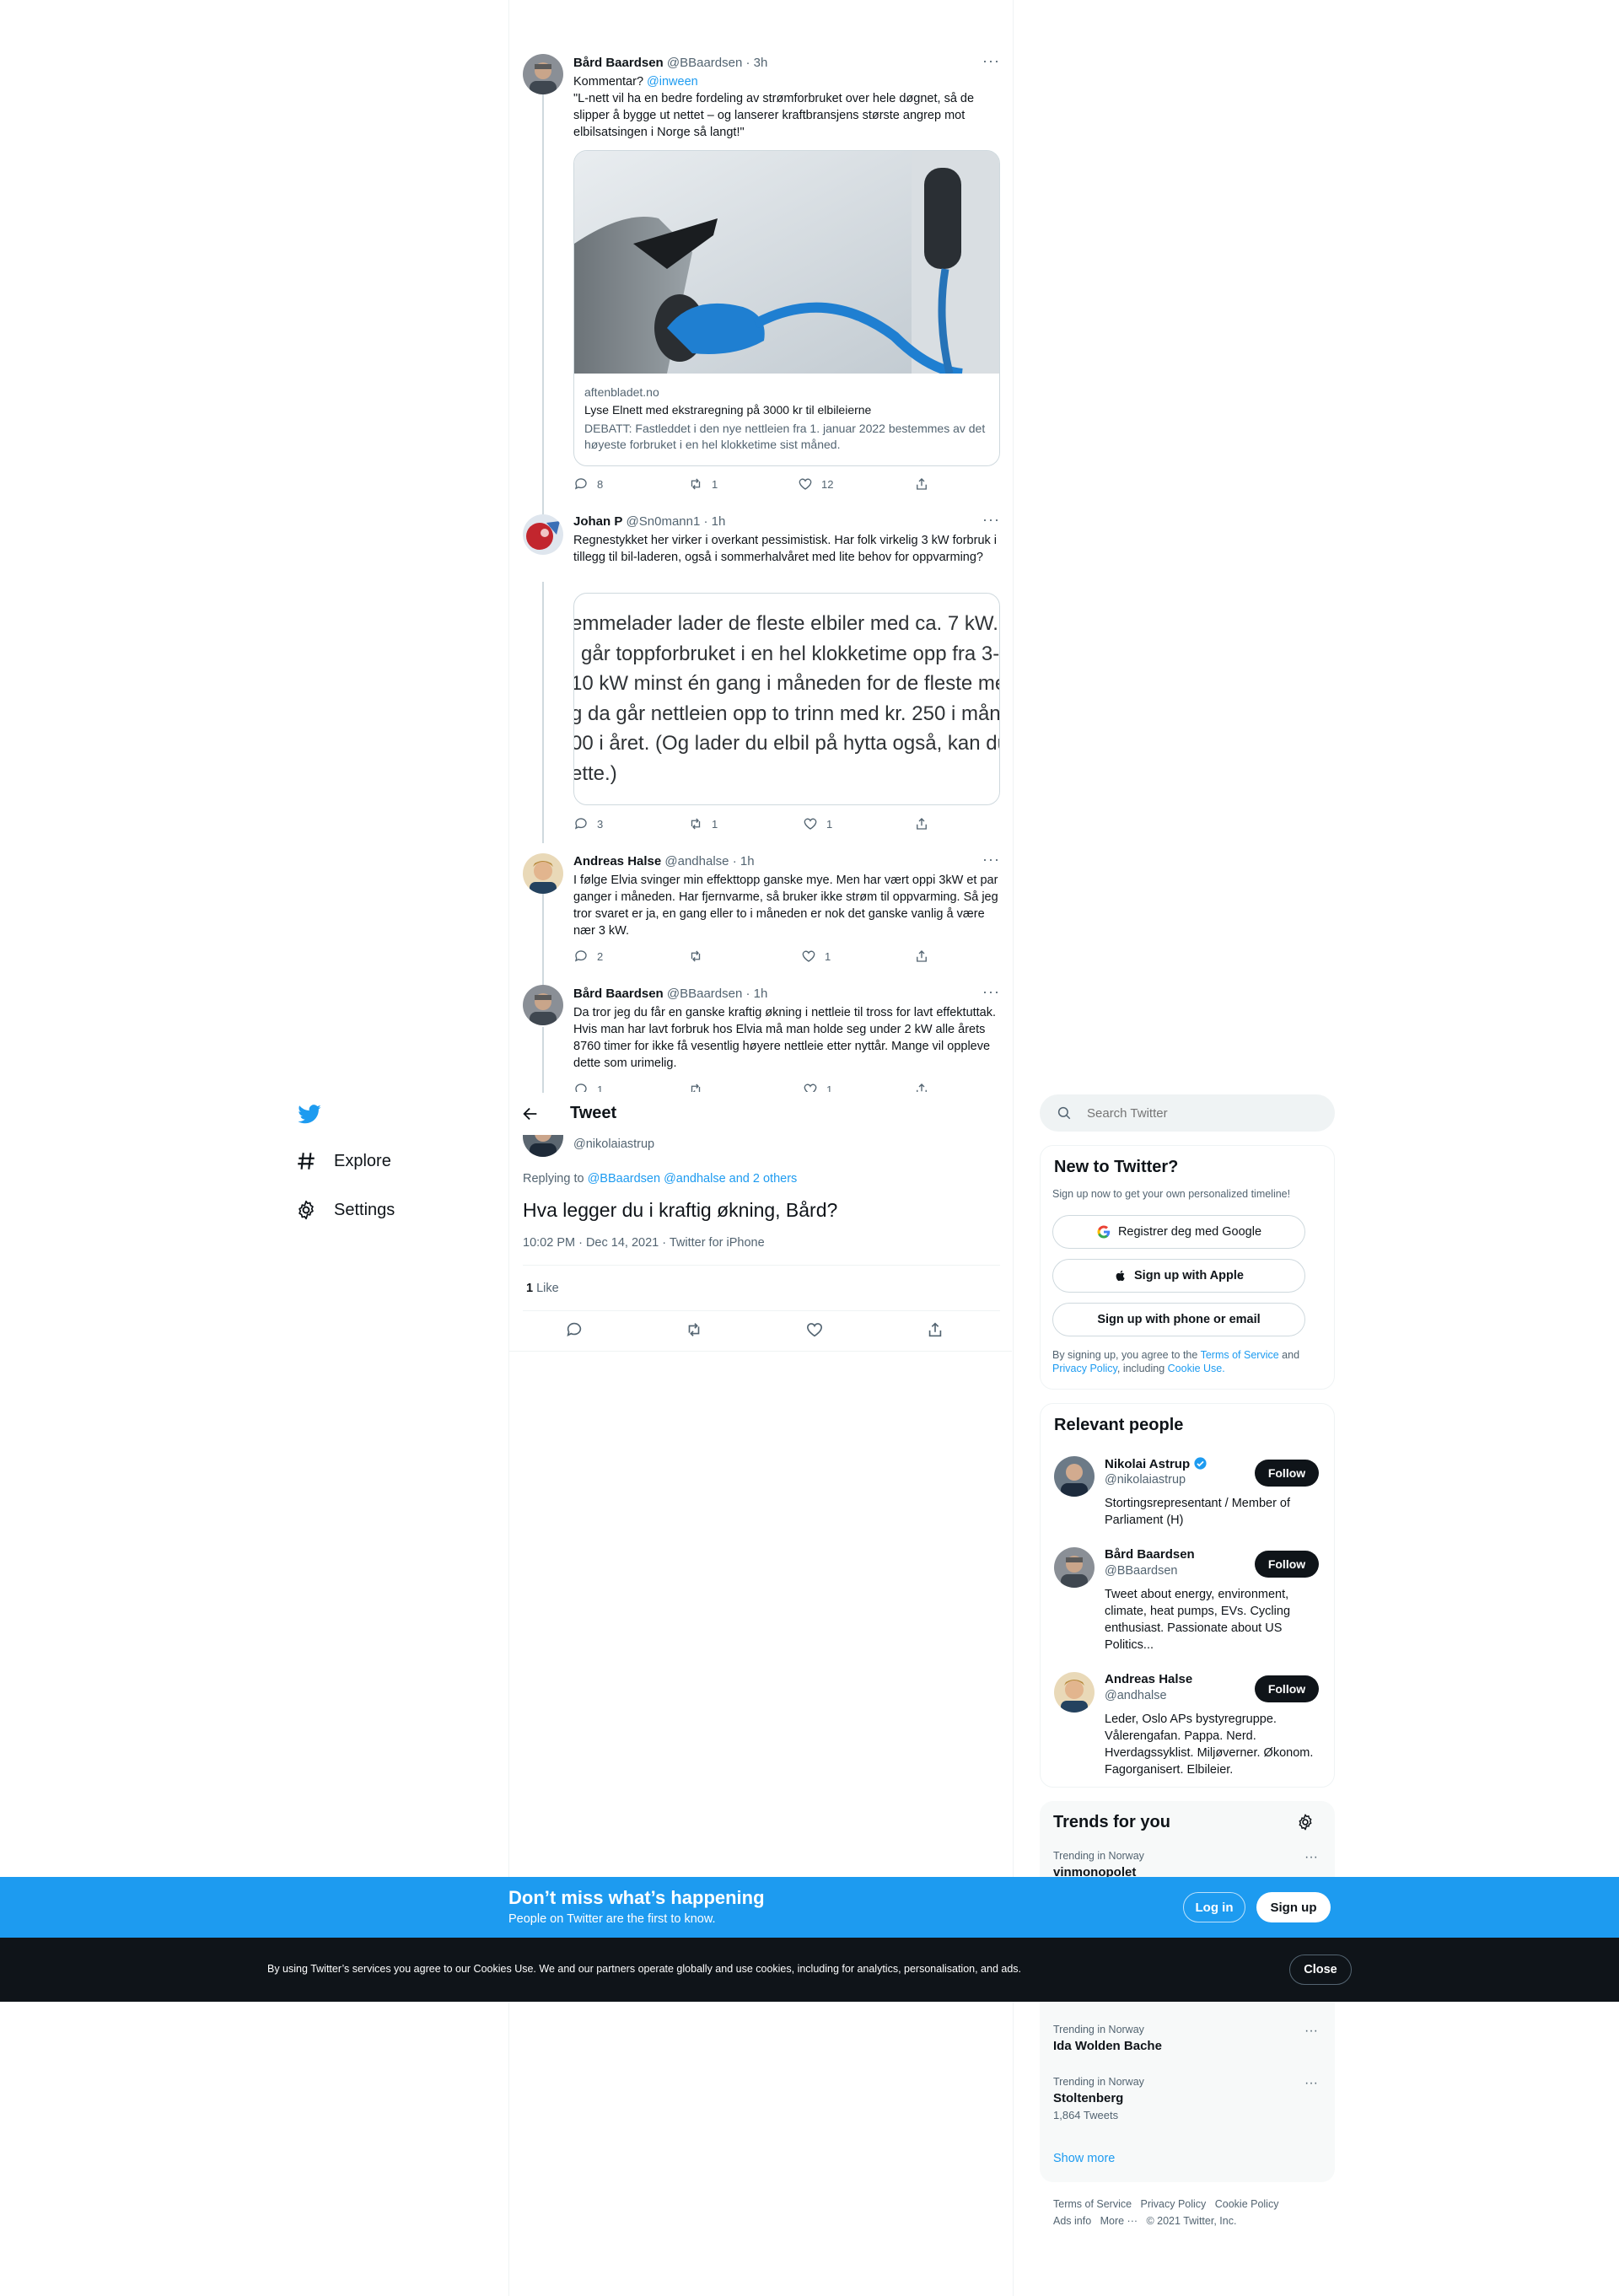  What do you see at coordinates (1188, 2038) in the screenshot?
I see `trend-item: Trending in Norway Ida Wolden Bache ···` at bounding box center [1188, 2038].